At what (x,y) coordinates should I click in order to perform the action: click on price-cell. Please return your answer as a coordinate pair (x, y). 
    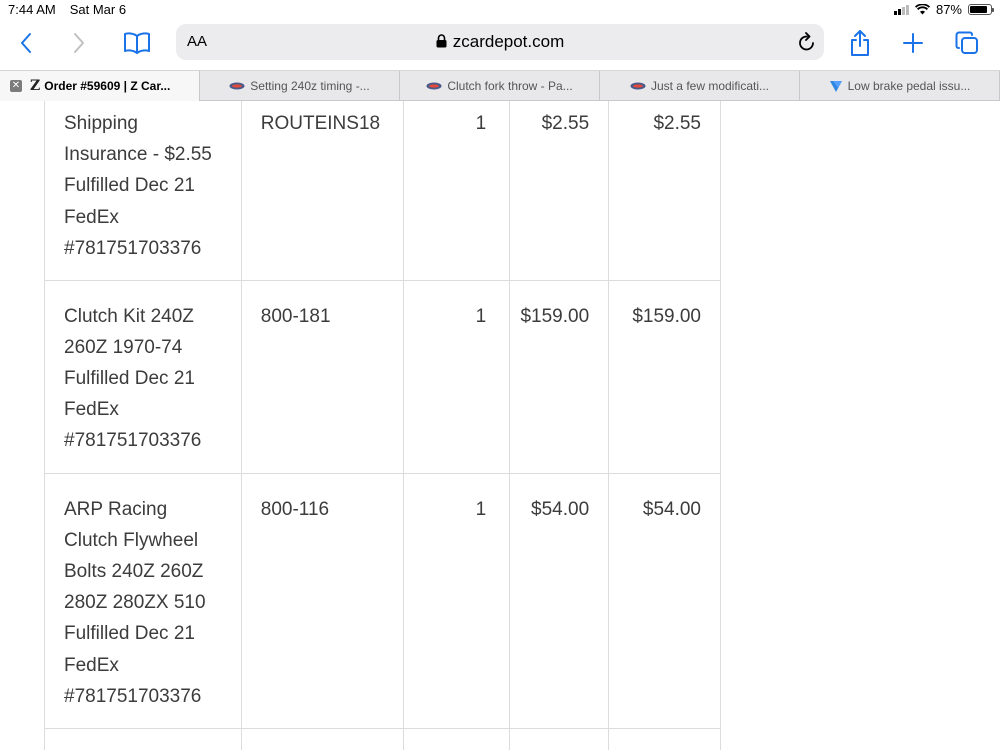
    Looking at the image, I should click on (559, 738).